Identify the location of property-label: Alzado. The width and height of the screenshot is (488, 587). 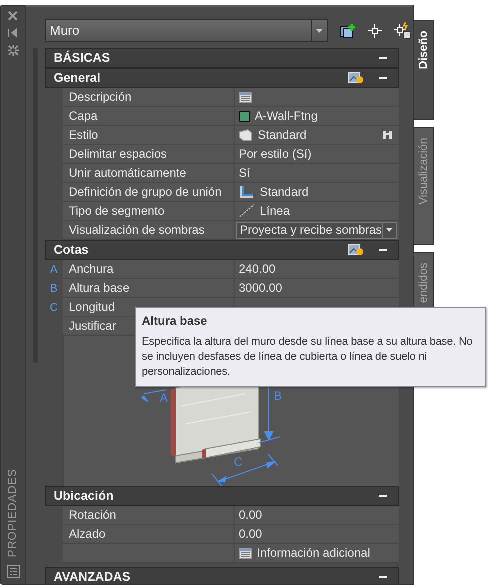
(87, 534).